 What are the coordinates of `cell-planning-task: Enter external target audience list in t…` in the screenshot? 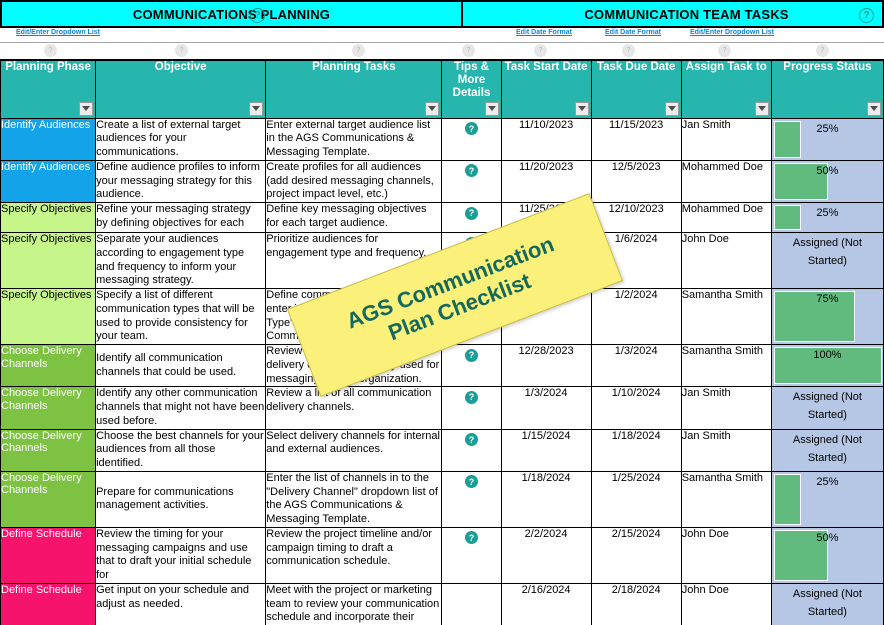 It's located at (354, 139).